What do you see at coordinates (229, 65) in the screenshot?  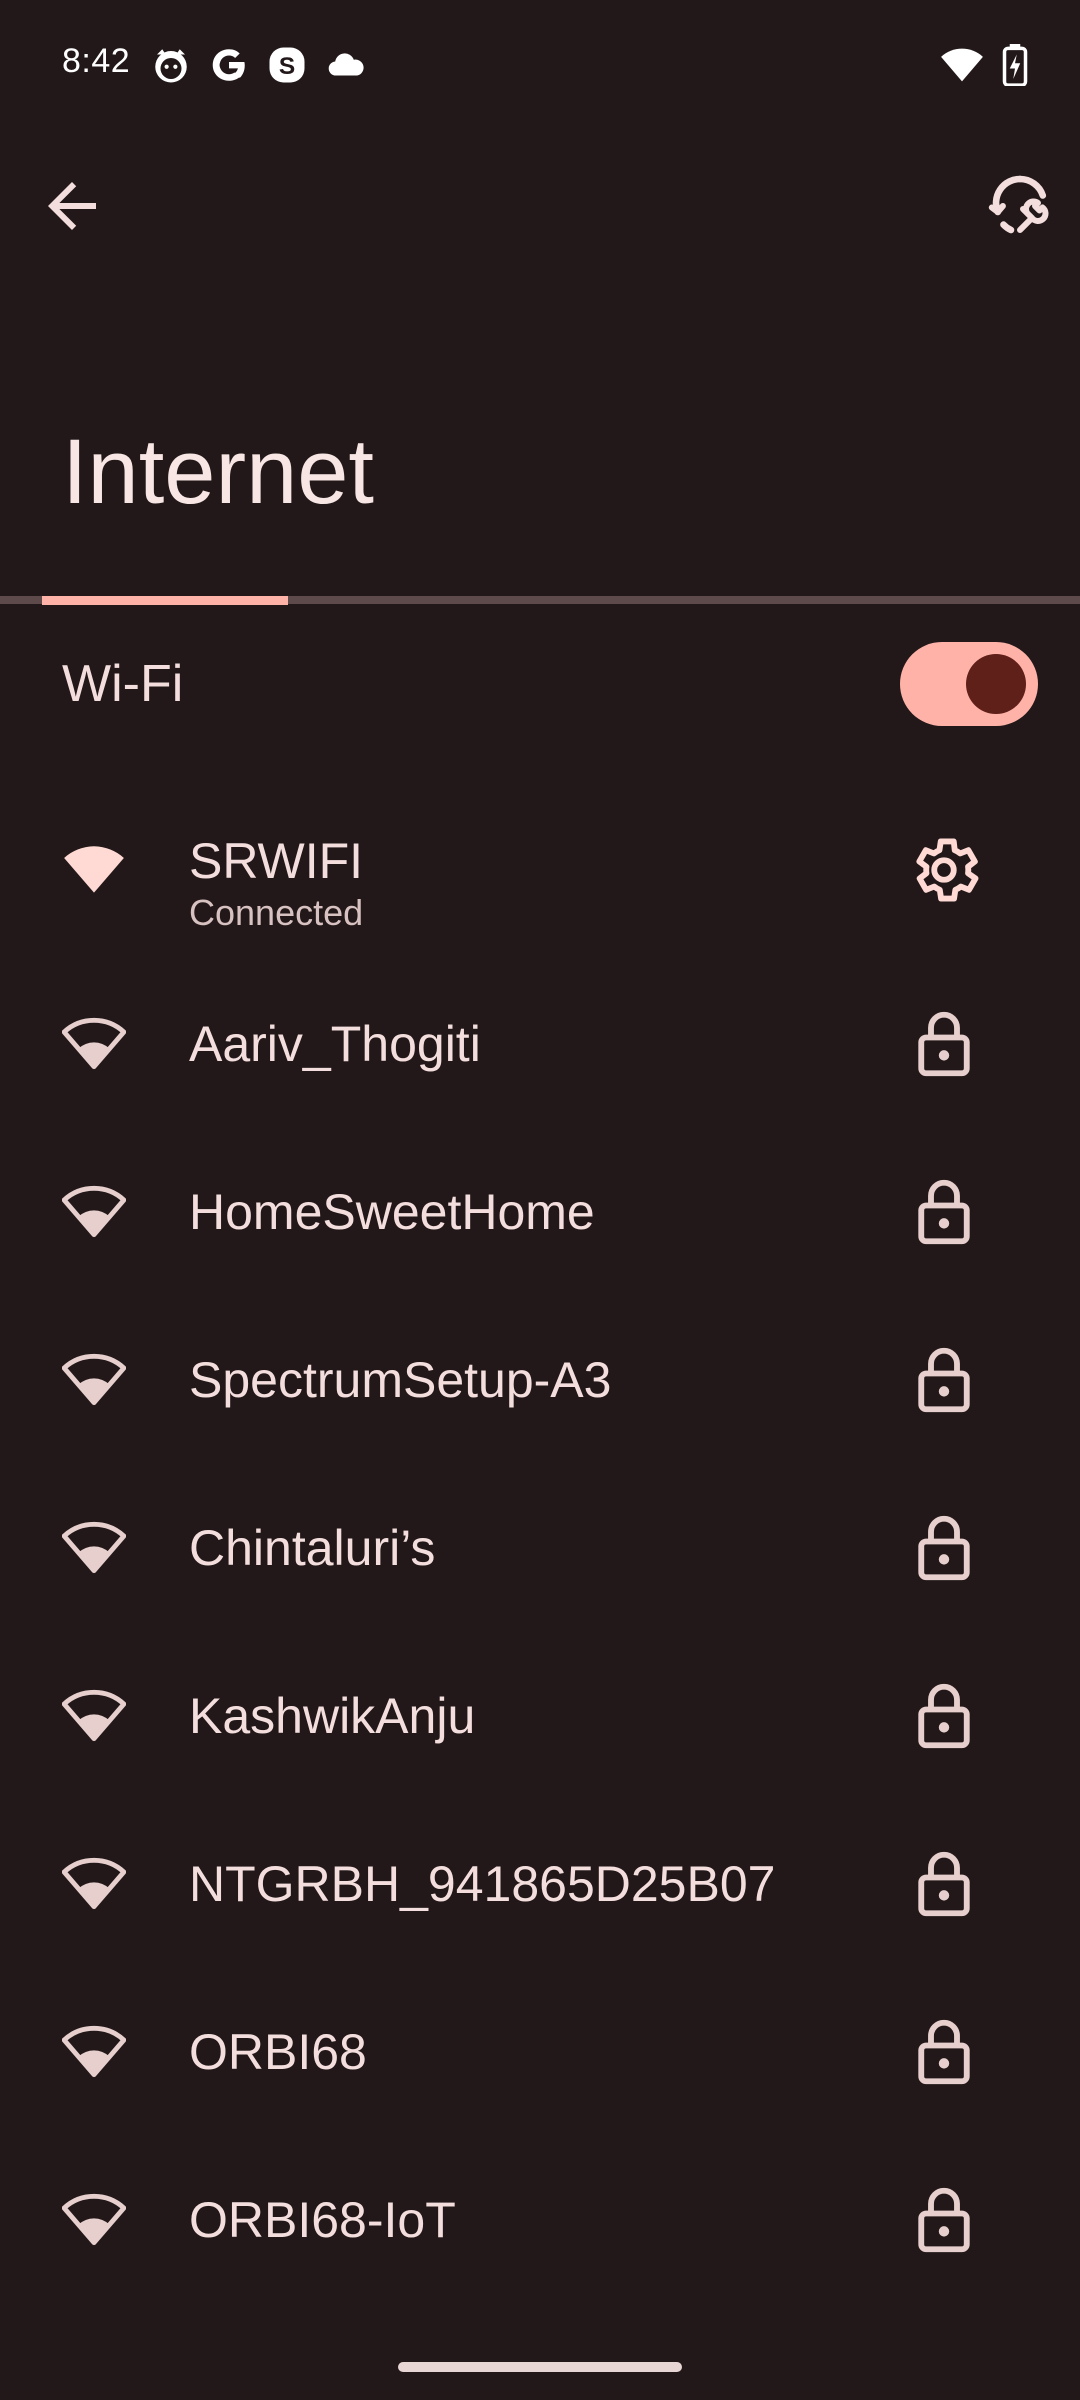 I see `google-icon` at bounding box center [229, 65].